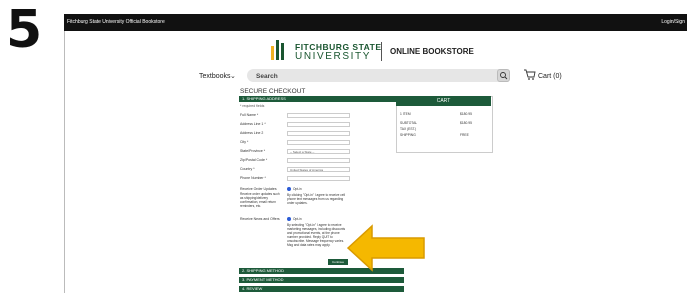  What do you see at coordinates (318, 133) in the screenshot?
I see `address-line-2-input` at bounding box center [318, 133].